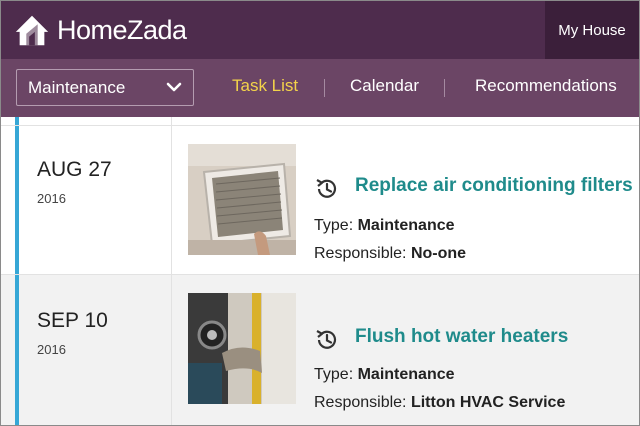 This screenshot has height=426, width=640. I want to click on category-select-value: Maintenance, so click(77, 87).